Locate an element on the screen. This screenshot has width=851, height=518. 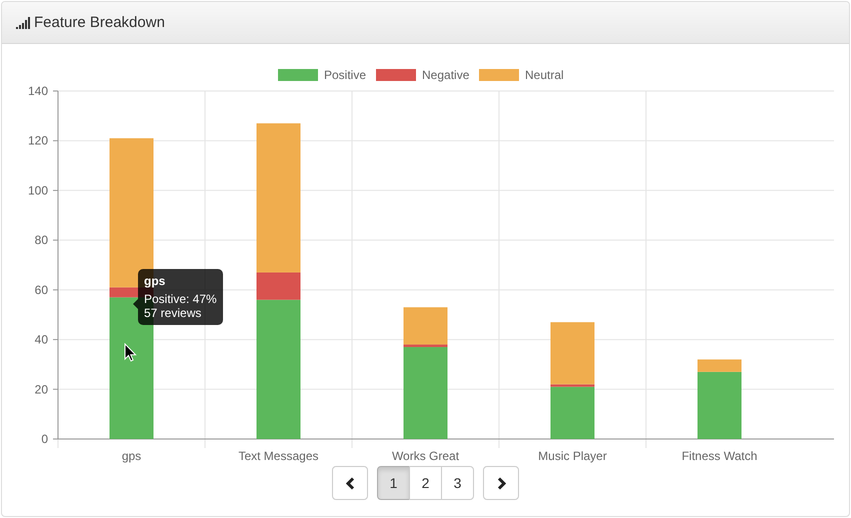
y-tick-label: 40 is located at coordinates (41, 339).